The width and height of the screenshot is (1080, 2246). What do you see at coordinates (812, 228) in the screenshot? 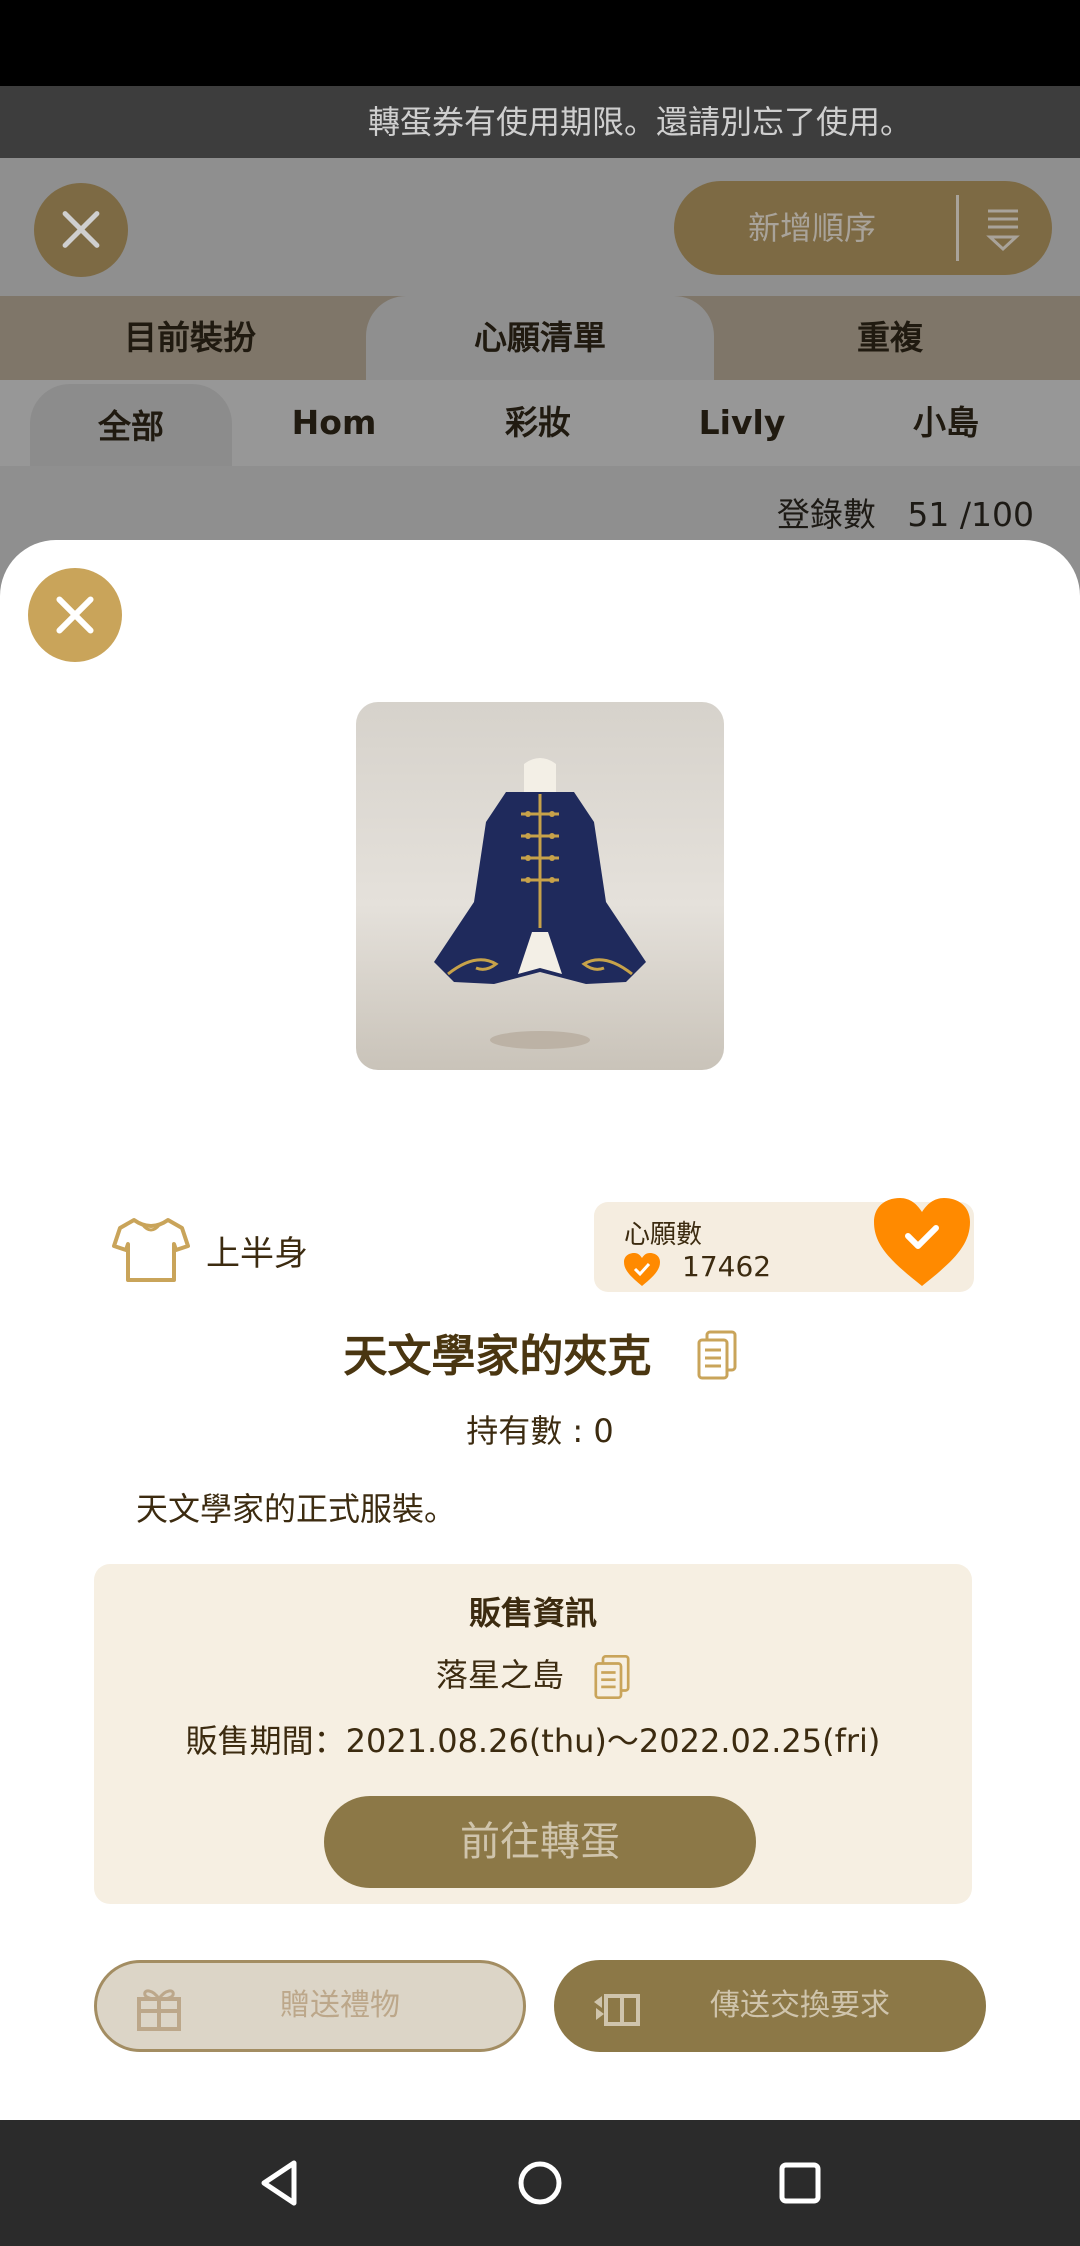
I see `sort-button-label: 新增順序` at bounding box center [812, 228].